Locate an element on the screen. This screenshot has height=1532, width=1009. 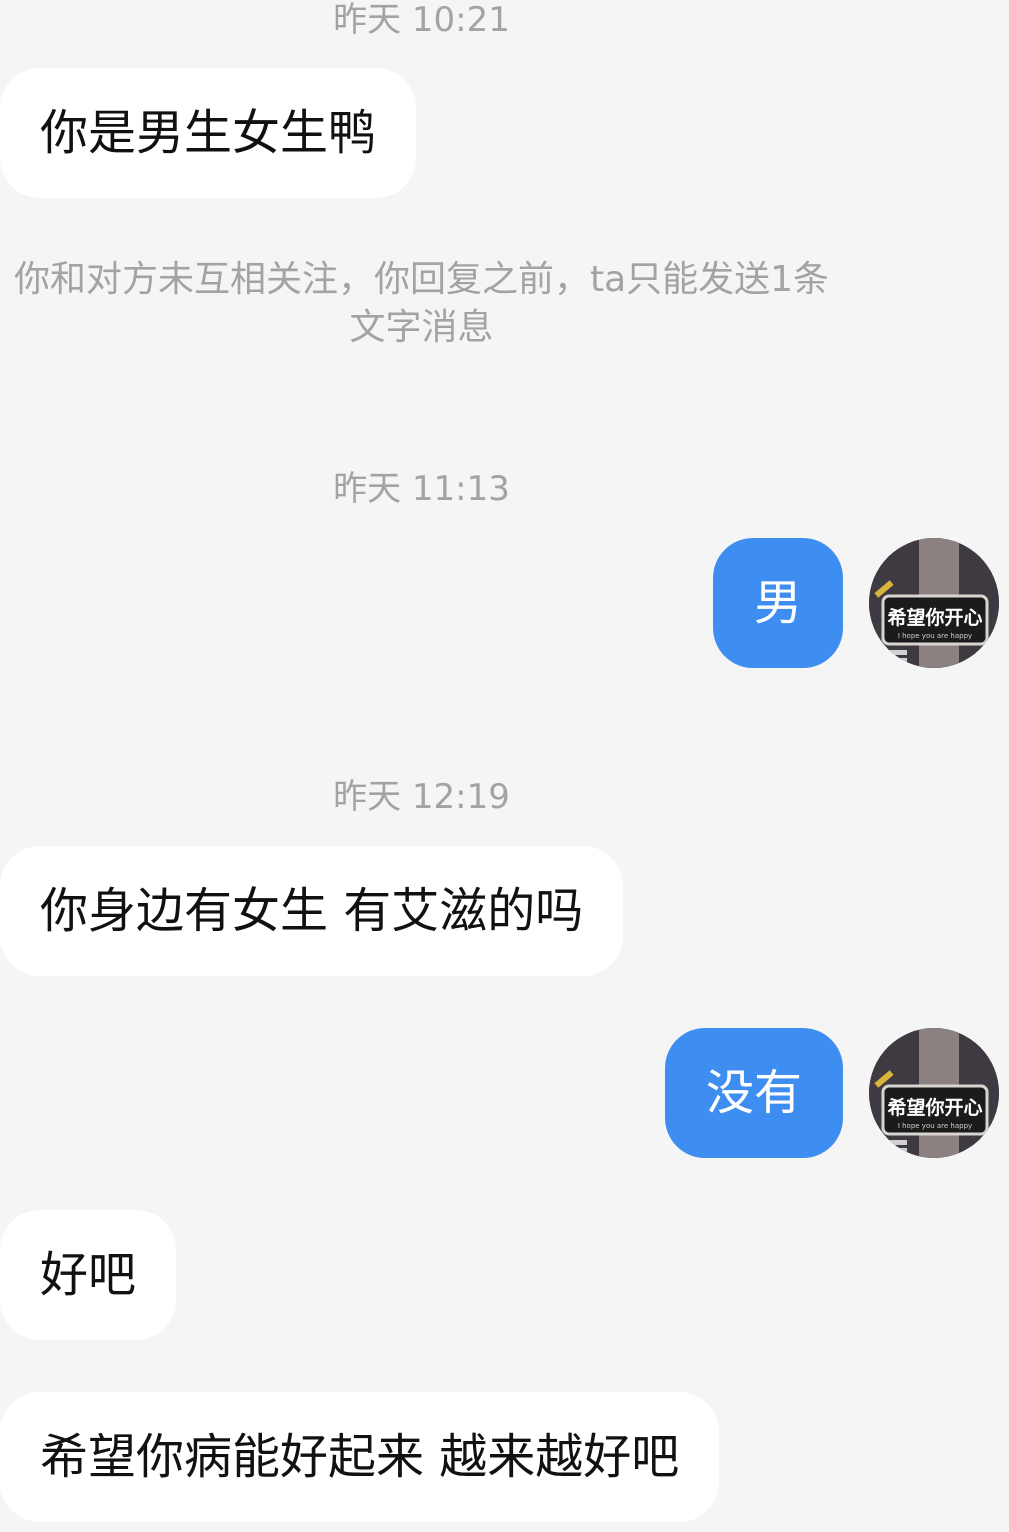
incoming-message: 你身边有女生 有艾滋的吗 is located at coordinates (312, 911).